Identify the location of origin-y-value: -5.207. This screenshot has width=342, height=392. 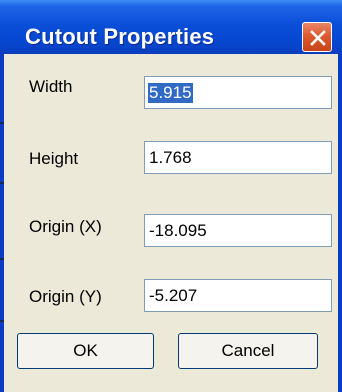
(173, 295).